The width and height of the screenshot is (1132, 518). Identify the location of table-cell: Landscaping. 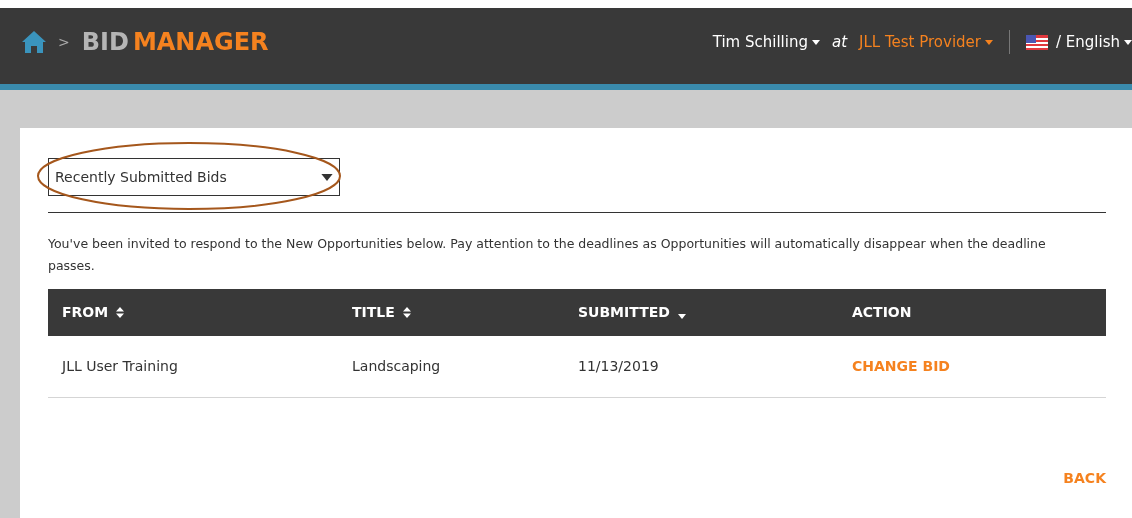
(396, 366).